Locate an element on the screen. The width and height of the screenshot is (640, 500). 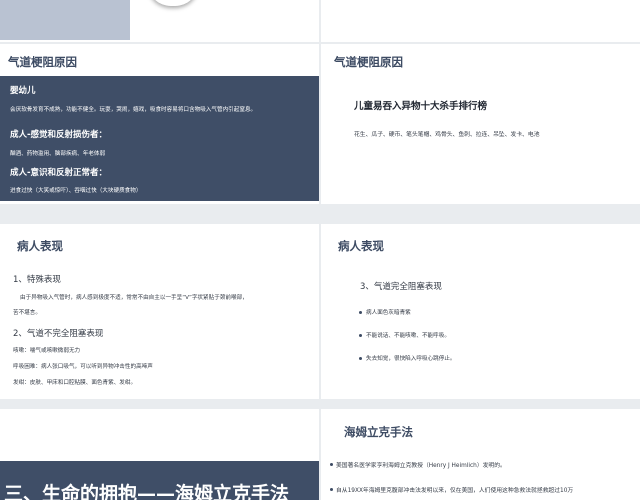
infant-heading: 婴幼儿 is located at coordinates (23, 91).